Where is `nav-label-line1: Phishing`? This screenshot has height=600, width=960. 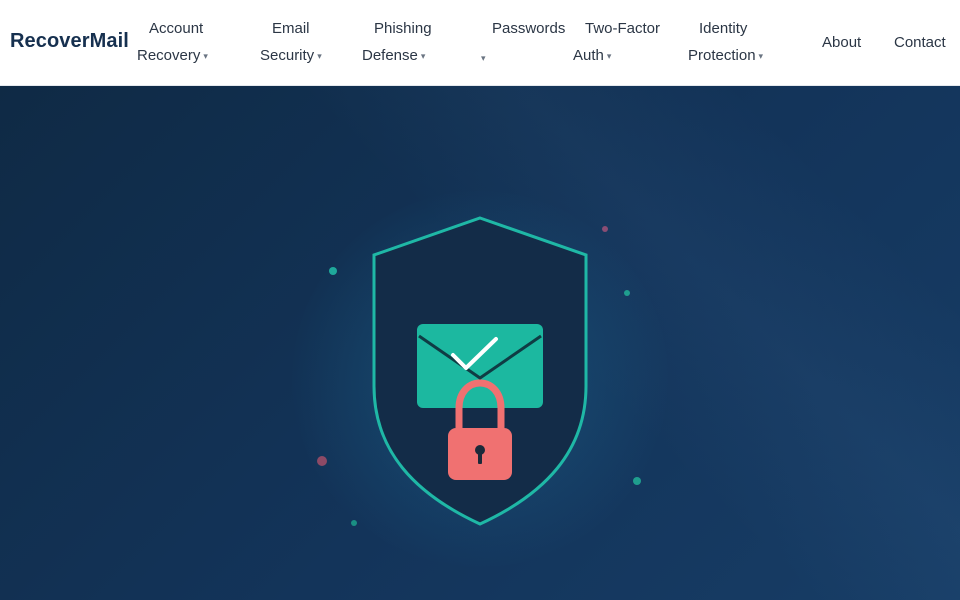 nav-label-line1: Phishing is located at coordinates (403, 28).